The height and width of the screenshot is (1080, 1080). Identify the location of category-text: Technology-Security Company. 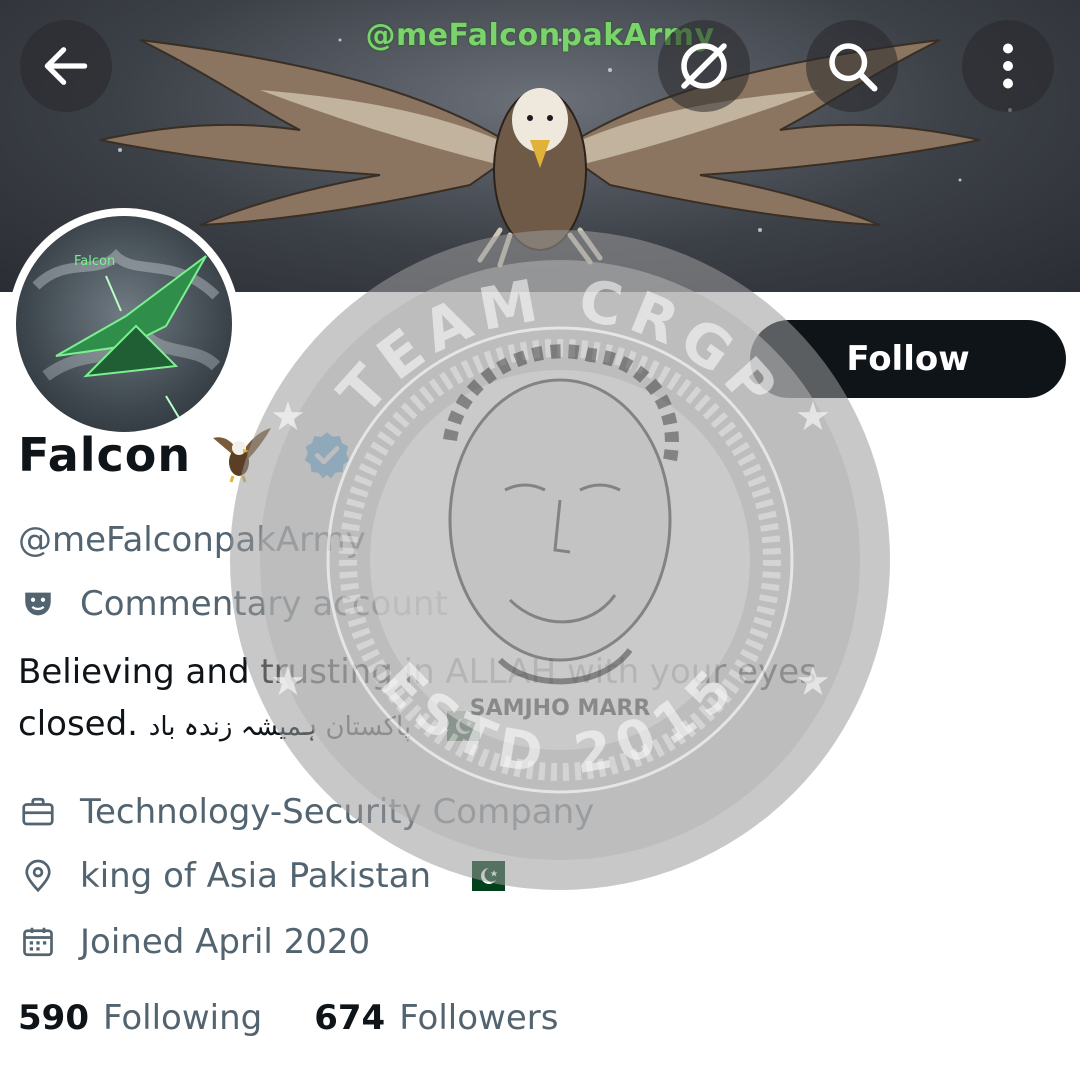
(337, 812).